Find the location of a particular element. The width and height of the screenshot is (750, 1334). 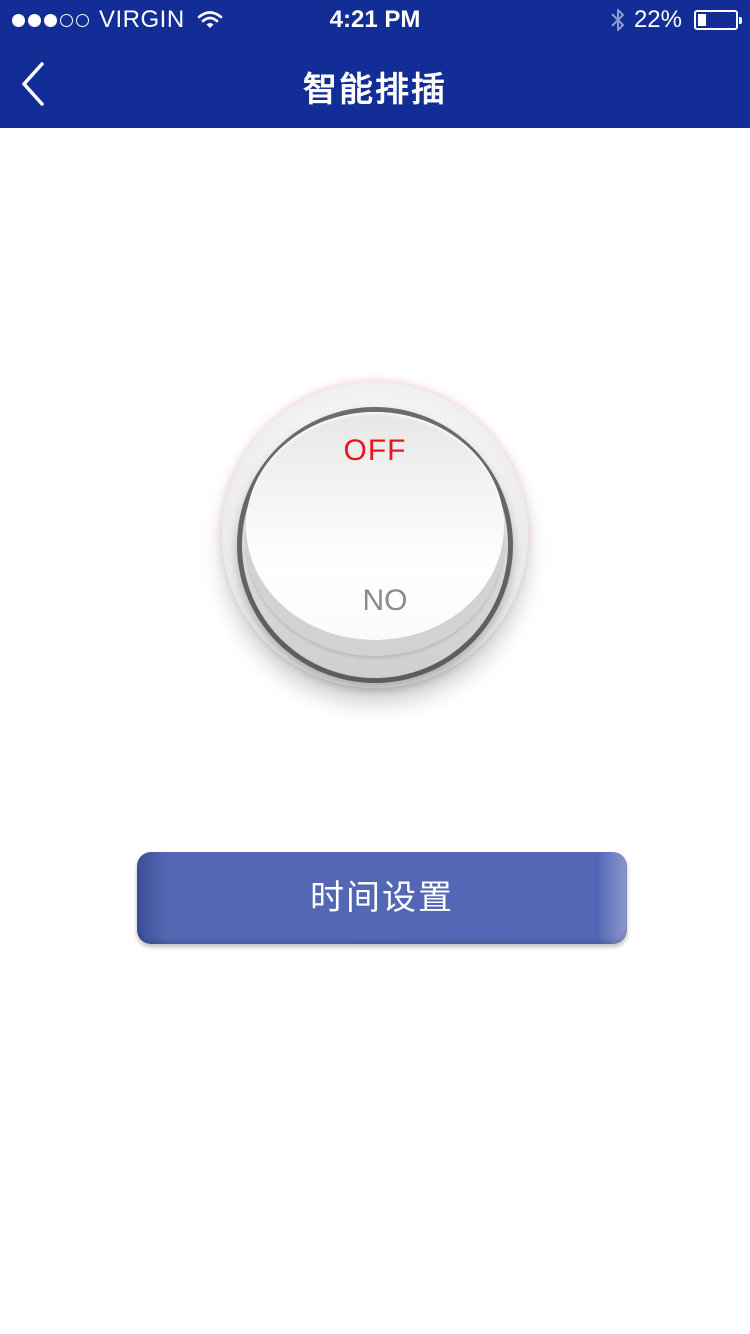

page-title: 智能排插 is located at coordinates (375, 90).